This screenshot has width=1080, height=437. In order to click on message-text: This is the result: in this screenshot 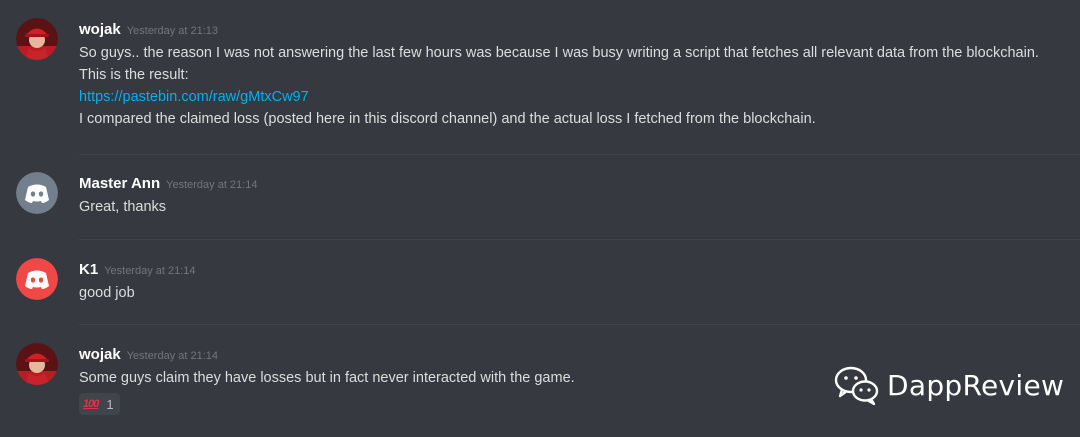, I will do `click(134, 75)`.